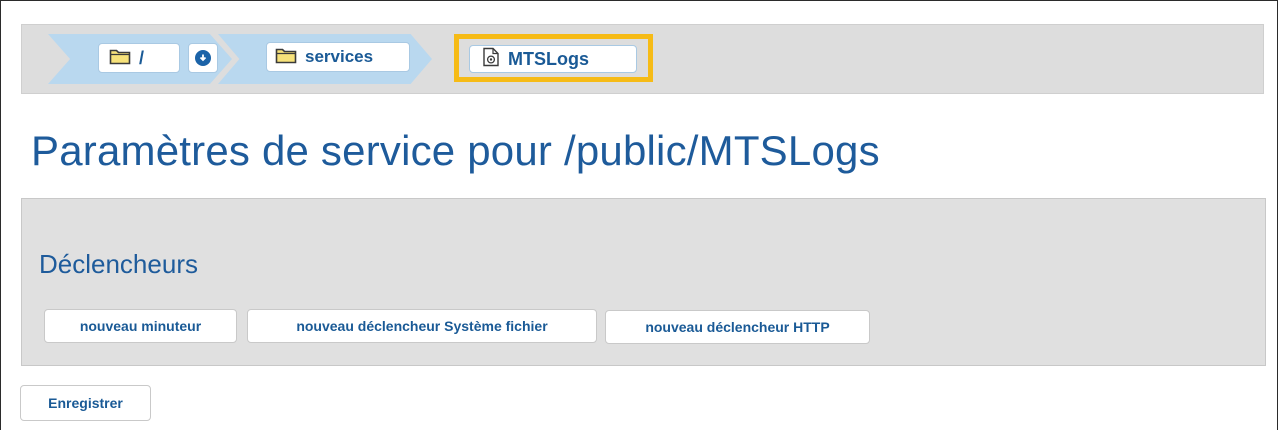 The width and height of the screenshot is (1280, 430). I want to click on breadcrumb-services-label: services, so click(339, 56).